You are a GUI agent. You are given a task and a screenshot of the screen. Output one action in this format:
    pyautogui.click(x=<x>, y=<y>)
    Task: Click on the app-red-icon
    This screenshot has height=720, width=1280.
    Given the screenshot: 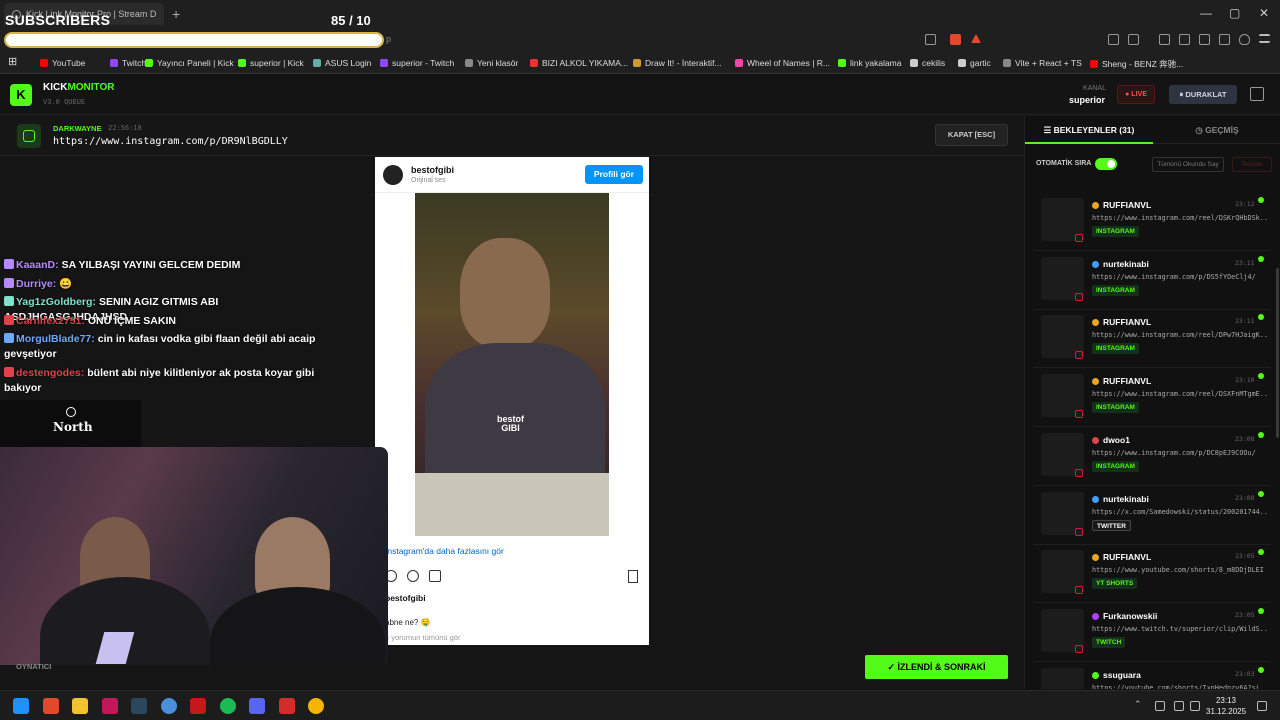 What is the action you would take?
    pyautogui.click(x=198, y=706)
    